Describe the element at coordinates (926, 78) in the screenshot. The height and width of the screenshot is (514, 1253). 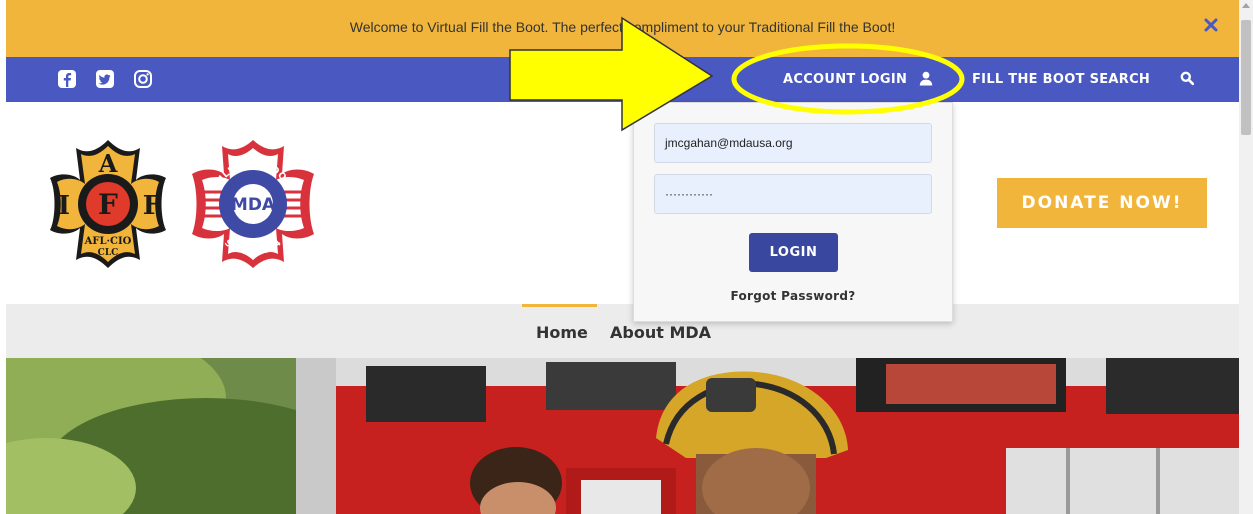
I see `user-icon` at that location.